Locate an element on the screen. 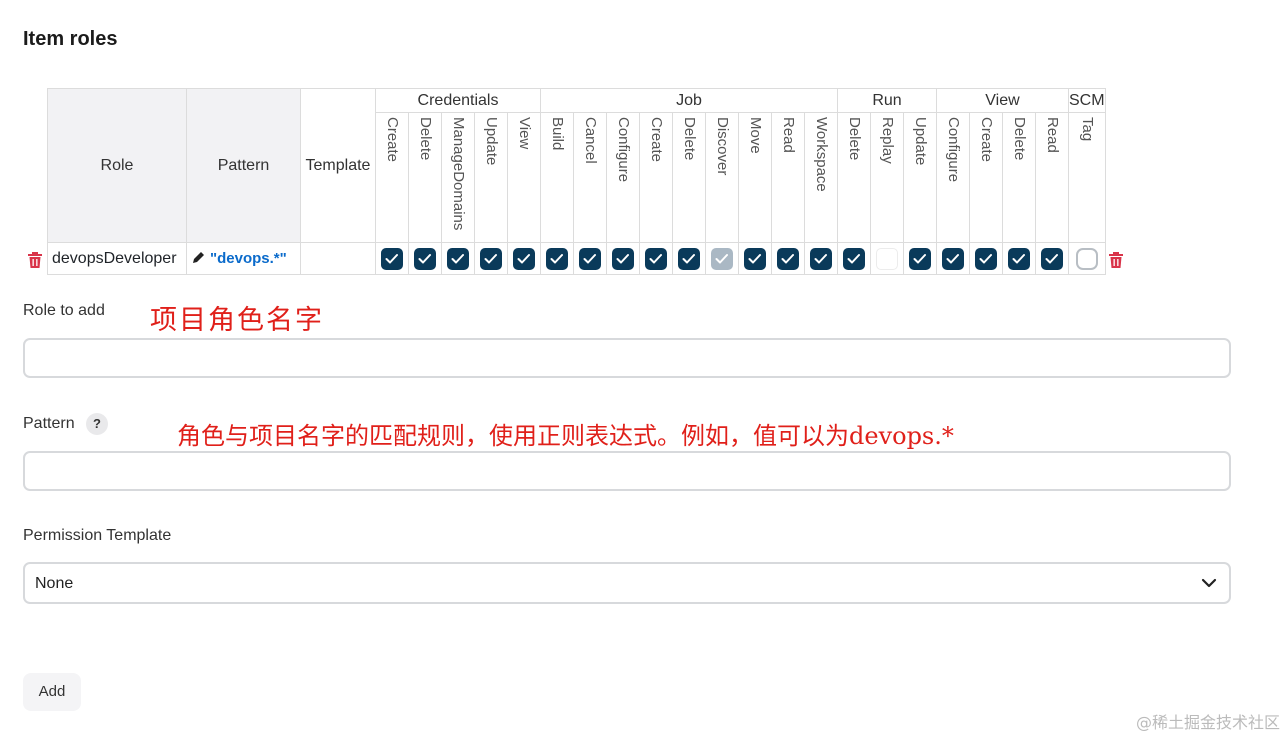 This screenshot has height=737, width=1286. role-column-header: Role is located at coordinates (117, 165).